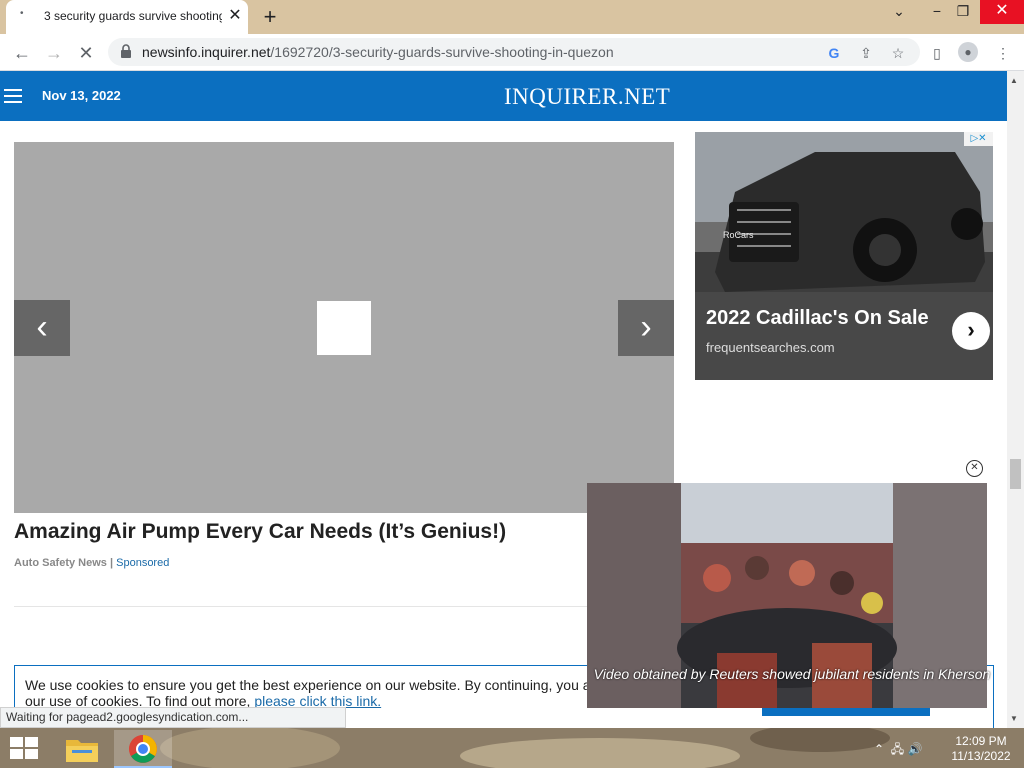 Image resolution: width=1024 pixels, height=773 pixels. What do you see at coordinates (1002, 12) in the screenshot?
I see `window-close-button: ✕` at bounding box center [1002, 12].